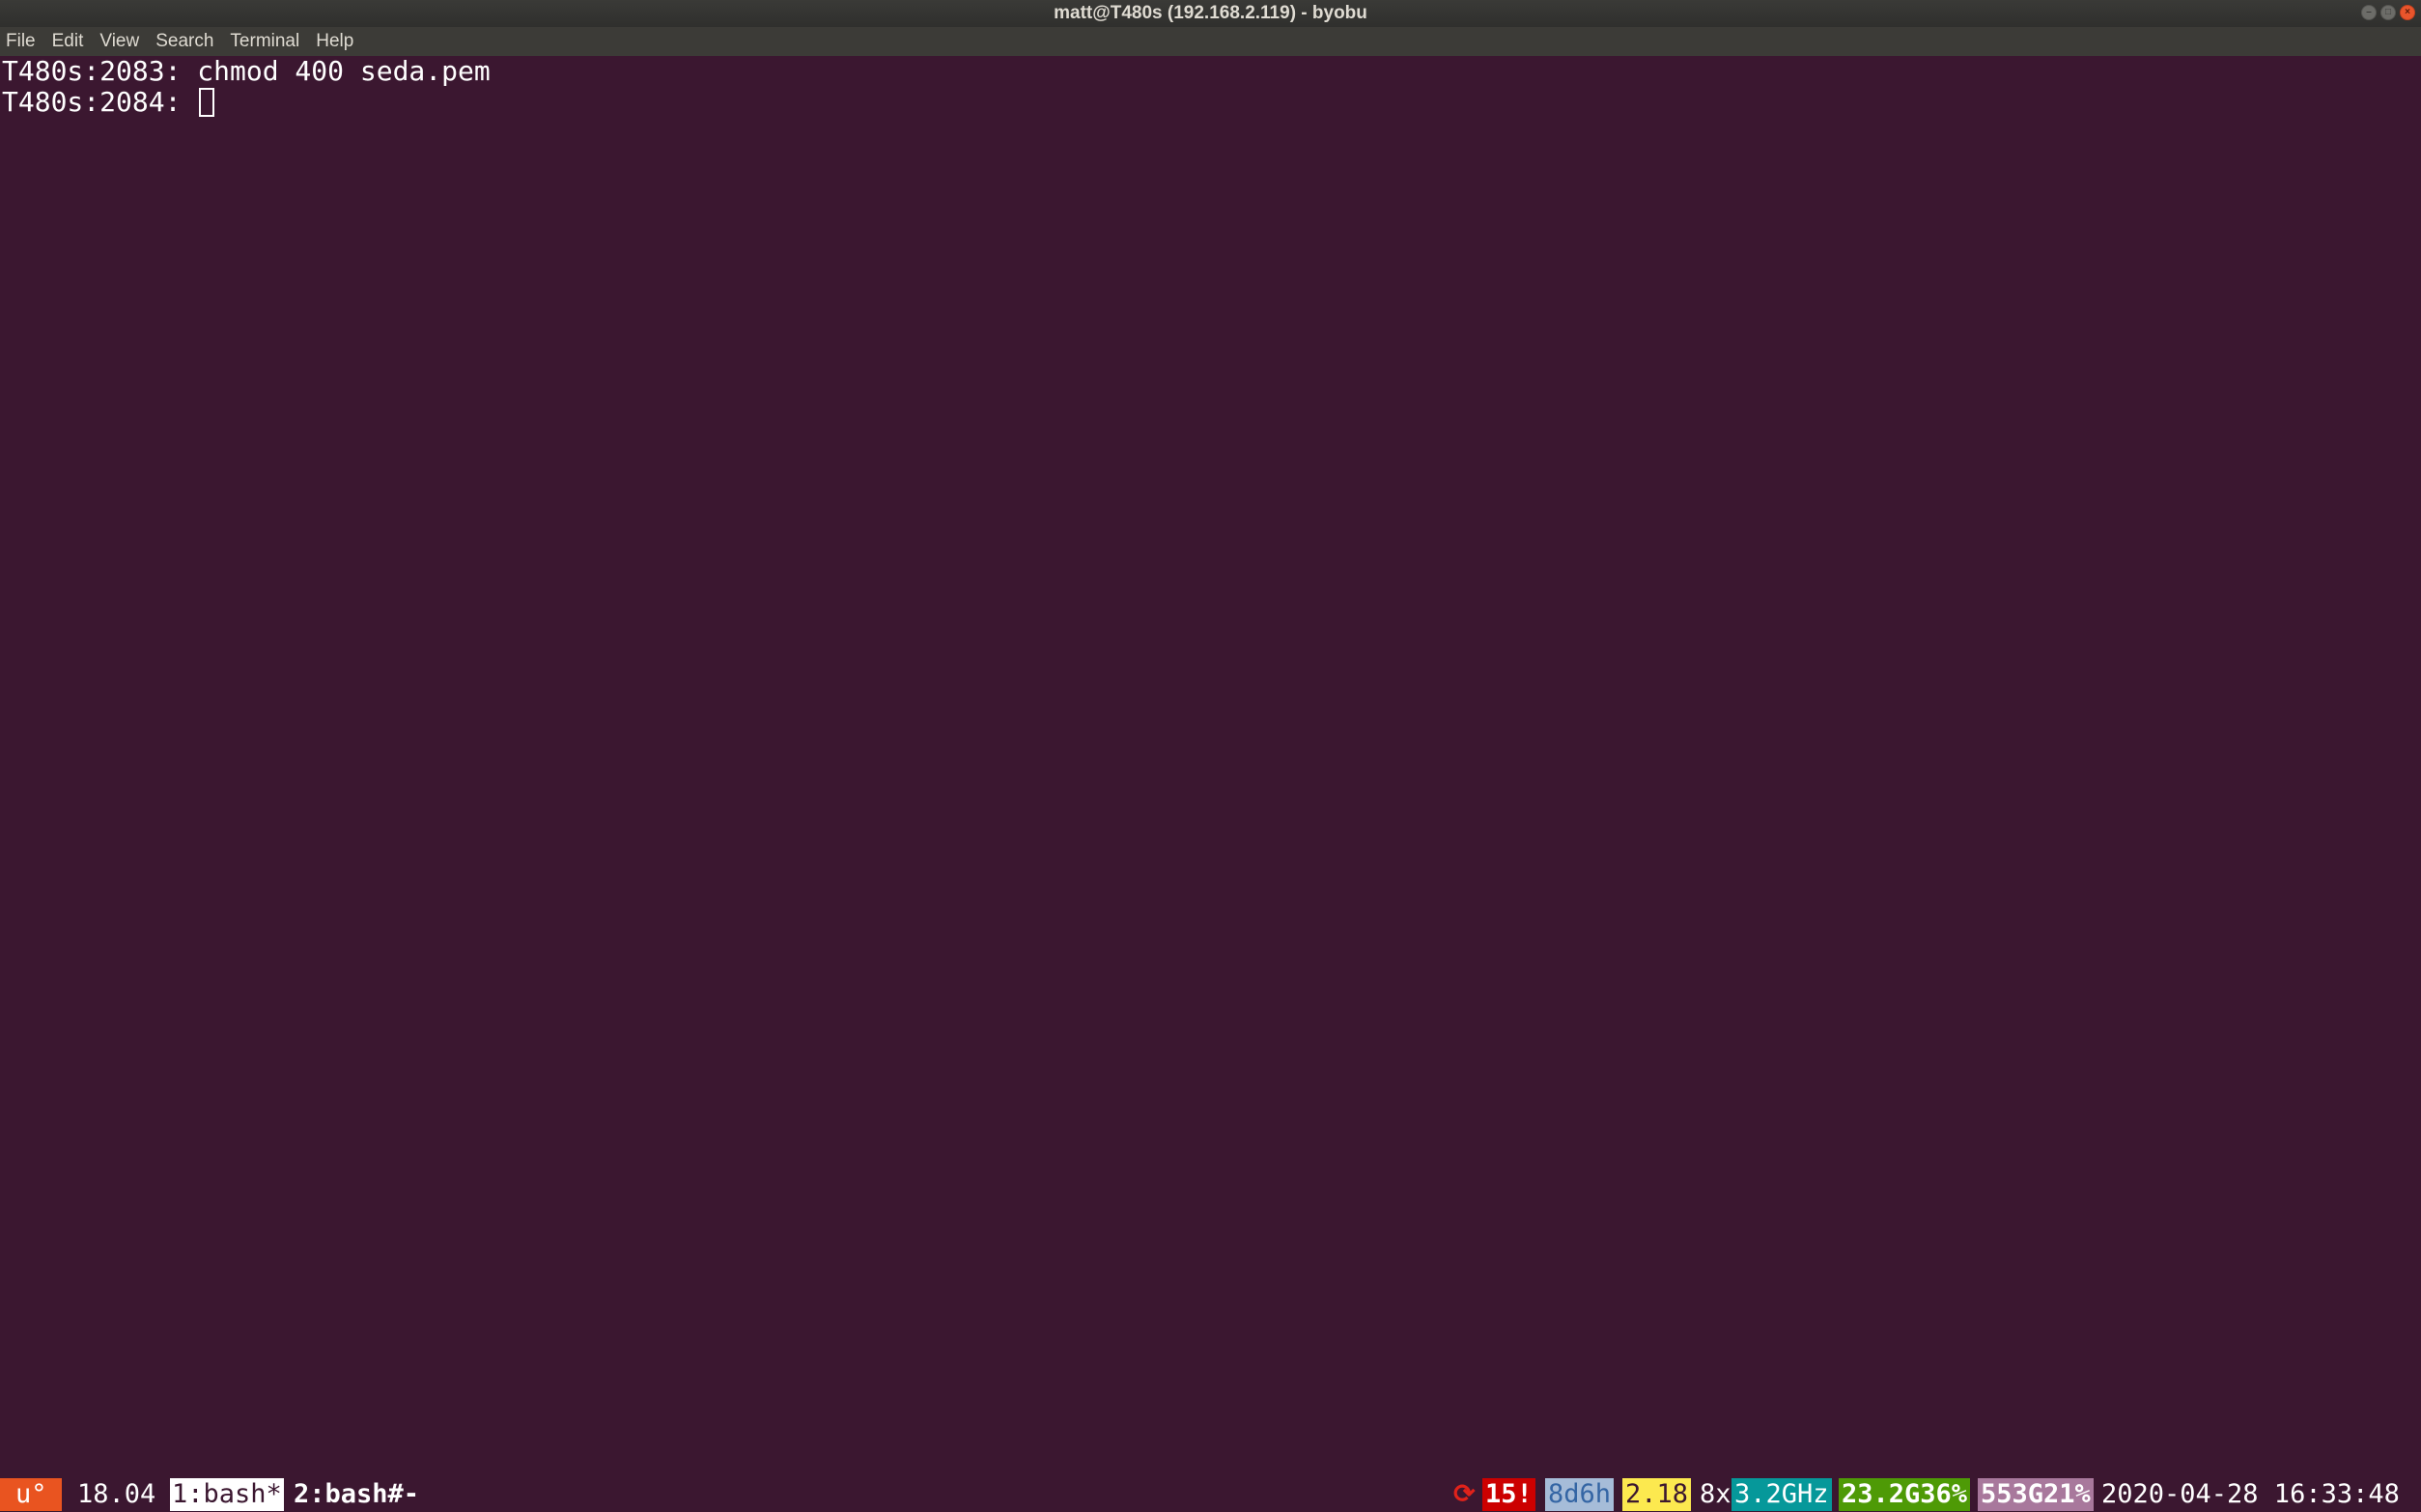  Describe the element at coordinates (1715, 1494) in the screenshot. I see `cpu-count-indicator: 8x` at that location.